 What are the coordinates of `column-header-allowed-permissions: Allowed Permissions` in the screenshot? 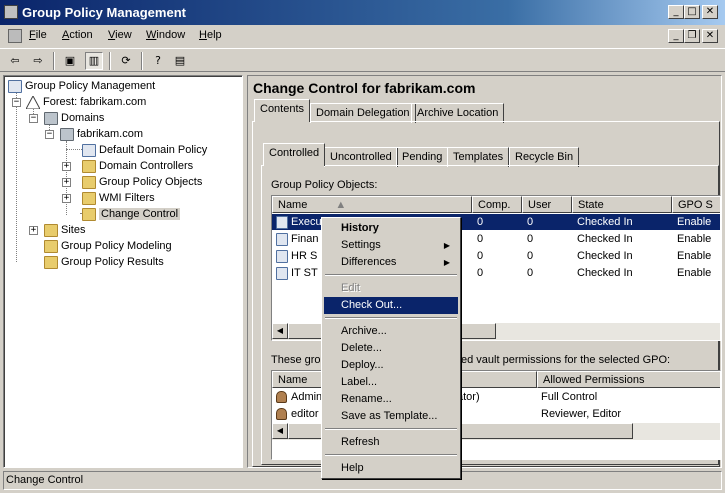 It's located at (628, 379).